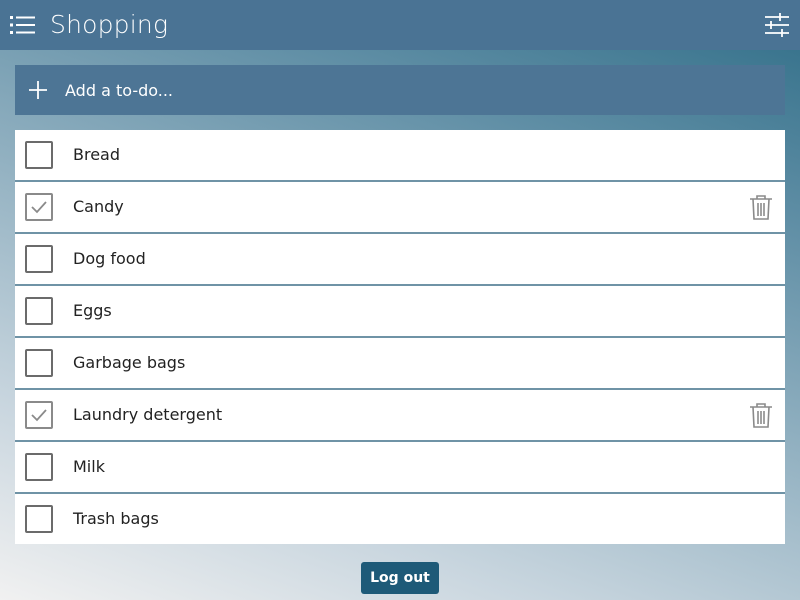  I want to click on todo-label: Bread, so click(96, 155).